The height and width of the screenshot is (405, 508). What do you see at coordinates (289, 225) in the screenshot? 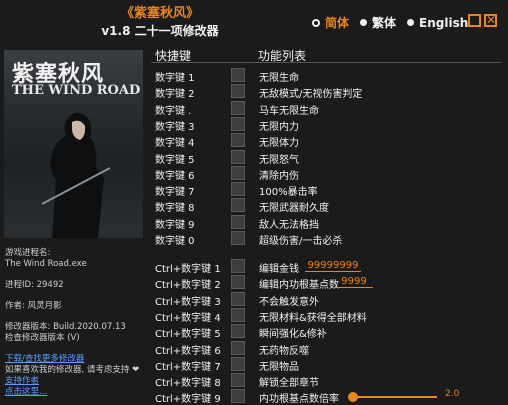
I see `cheat-name: 敌人无法格挡` at bounding box center [289, 225].